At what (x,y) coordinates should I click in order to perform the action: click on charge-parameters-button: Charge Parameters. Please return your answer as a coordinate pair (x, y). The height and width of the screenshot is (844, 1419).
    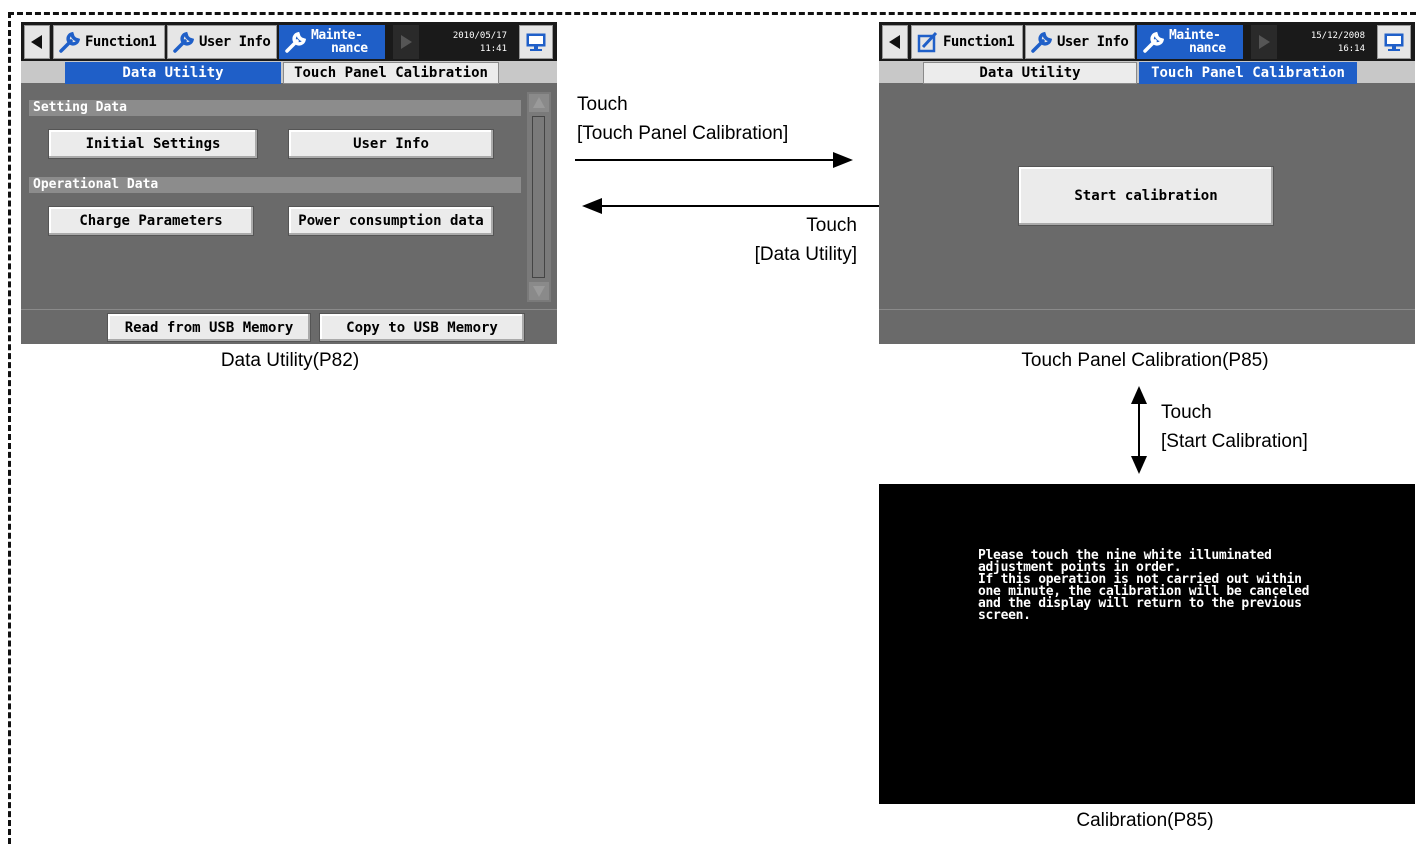
    Looking at the image, I should click on (151, 221).